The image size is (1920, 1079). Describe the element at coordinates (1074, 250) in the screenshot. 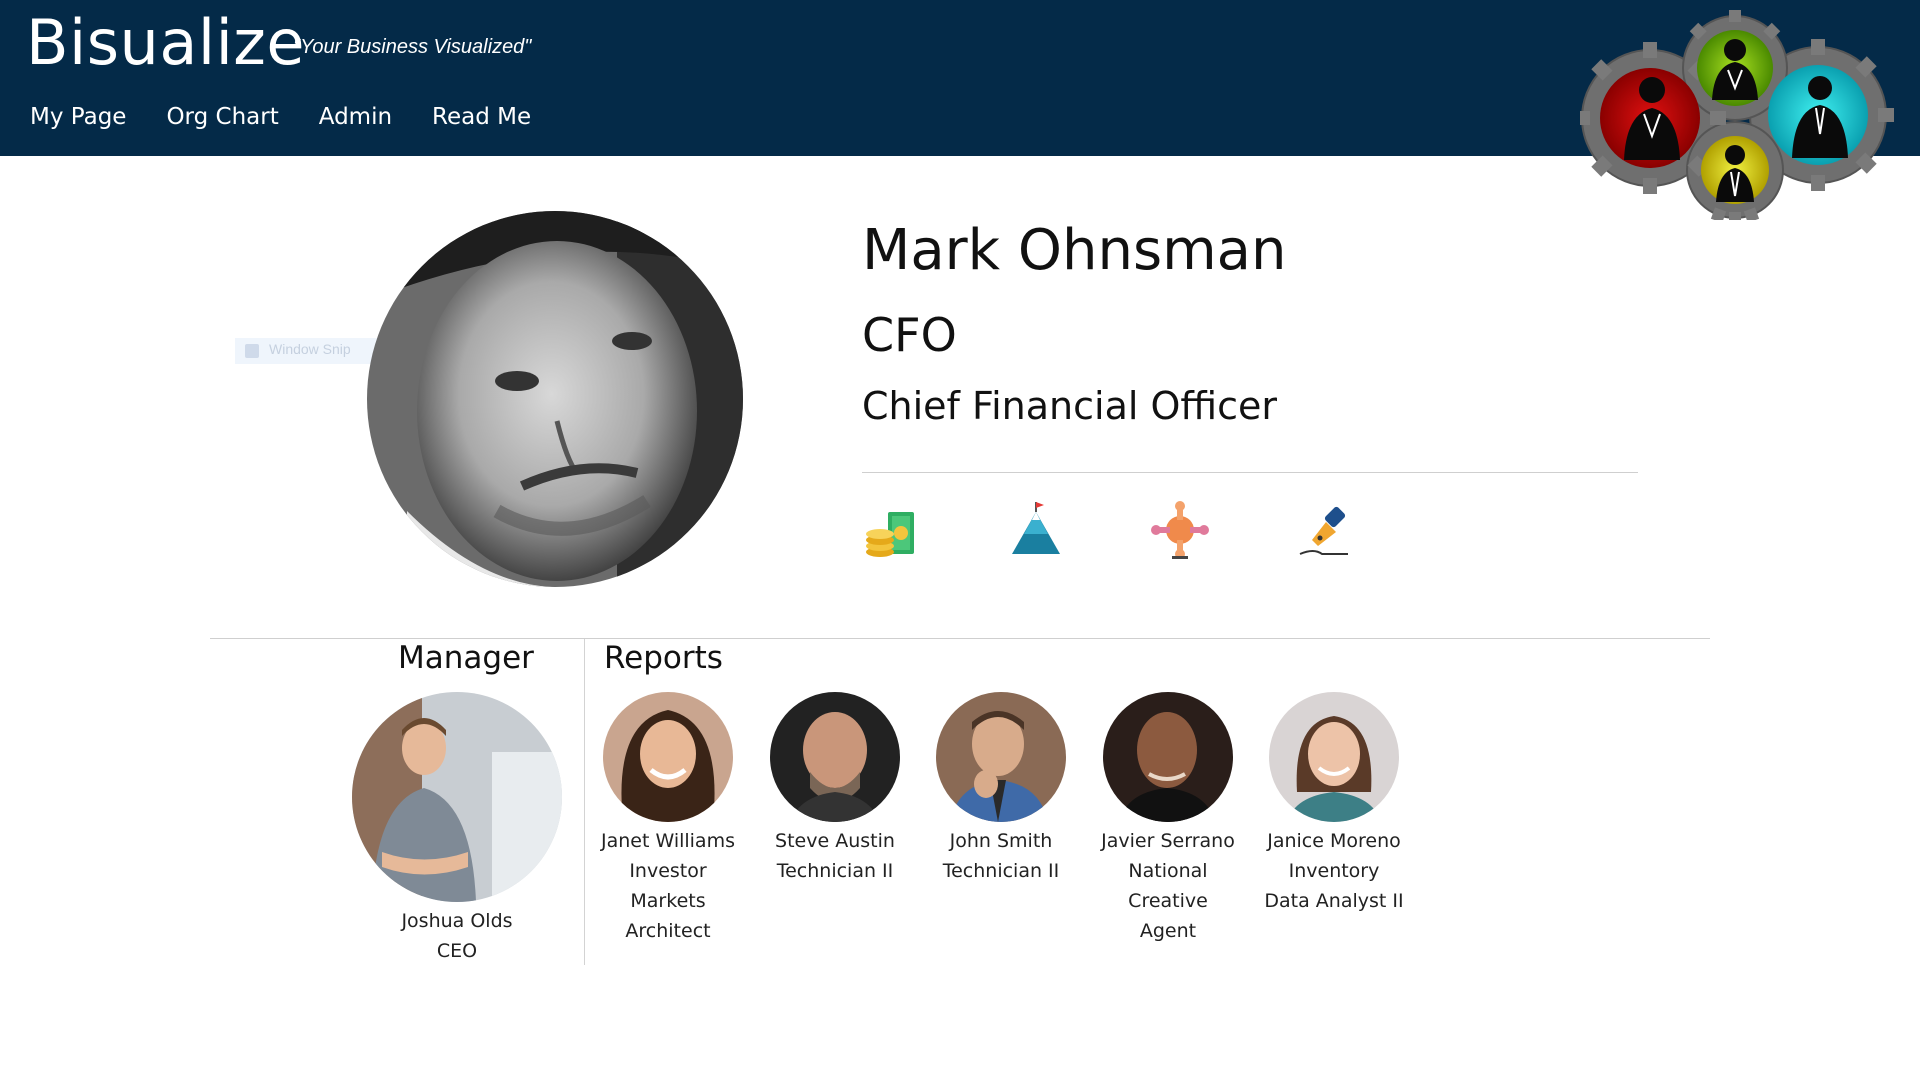

I see `profile-name: Mark Ohnsman` at that location.